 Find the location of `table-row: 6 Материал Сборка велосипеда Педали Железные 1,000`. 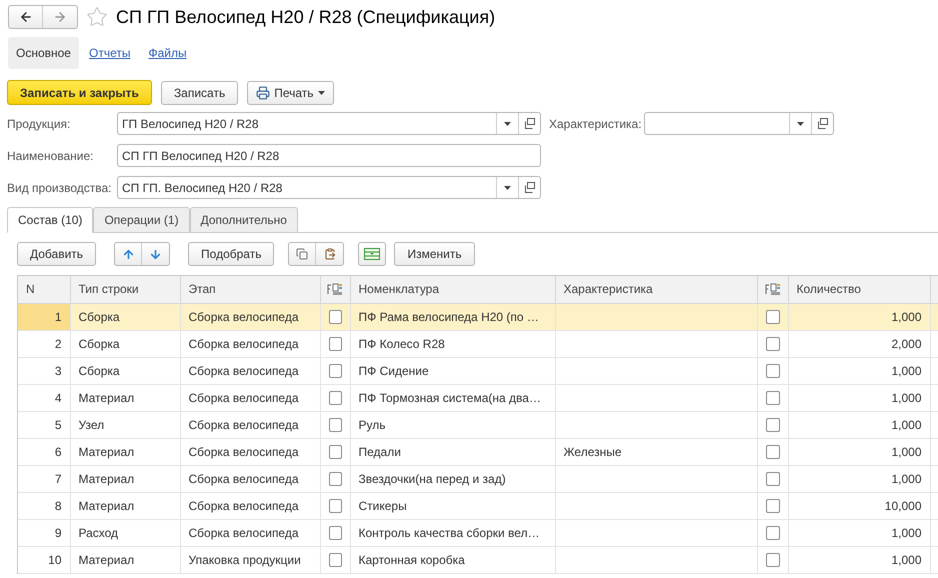

table-row: 6 Материал Сборка велосипеда Педали Железные 1,000 is located at coordinates (478, 451).